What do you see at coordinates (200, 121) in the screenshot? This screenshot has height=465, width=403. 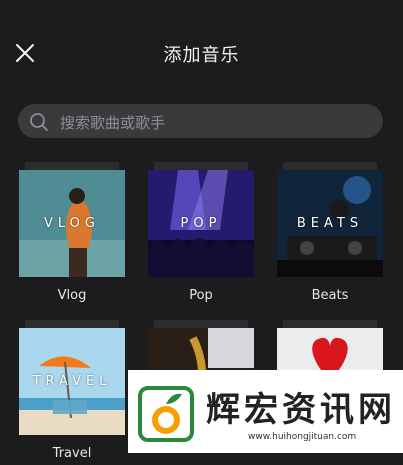 I see `search-input: 搜索歌曲或歌手` at bounding box center [200, 121].